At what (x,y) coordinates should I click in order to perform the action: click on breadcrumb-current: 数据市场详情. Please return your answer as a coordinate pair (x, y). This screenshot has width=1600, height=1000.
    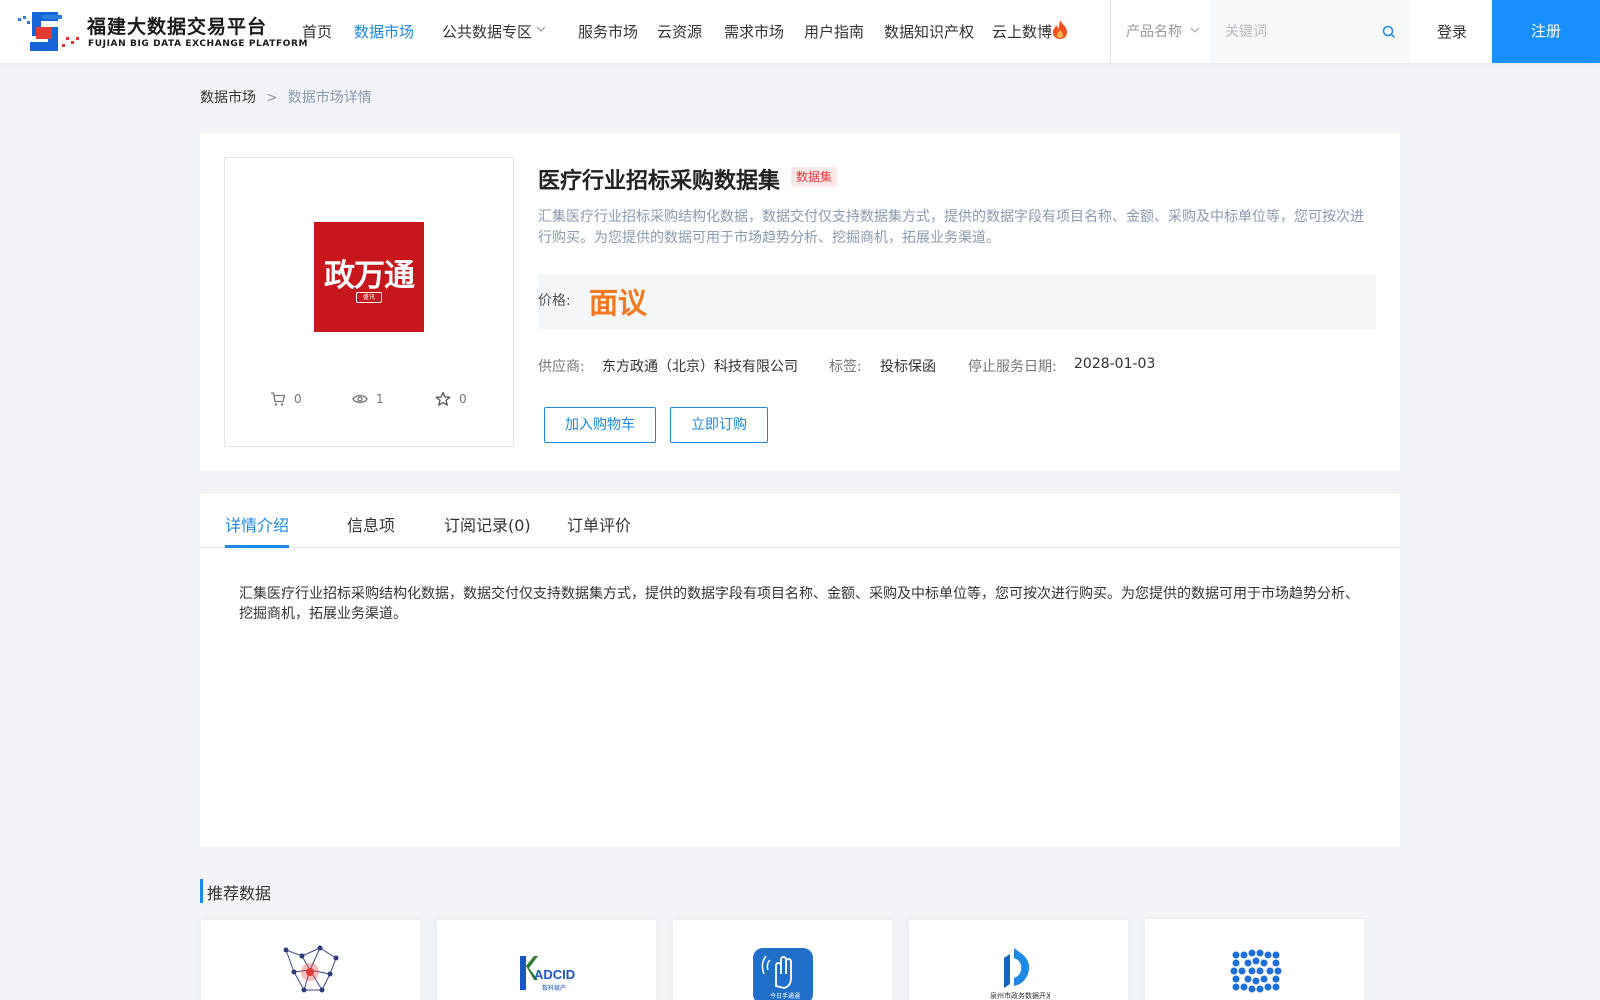
    Looking at the image, I should click on (329, 98).